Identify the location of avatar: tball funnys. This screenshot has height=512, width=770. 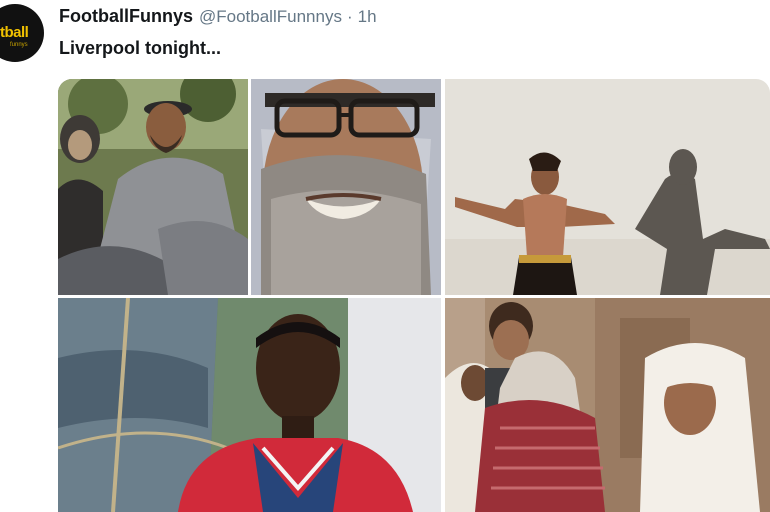
(22, 33).